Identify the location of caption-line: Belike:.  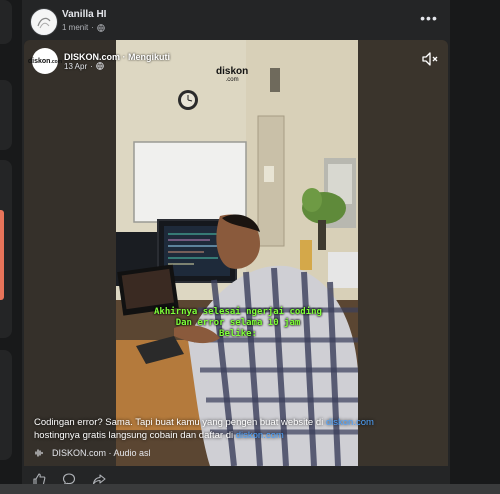
(238, 334).